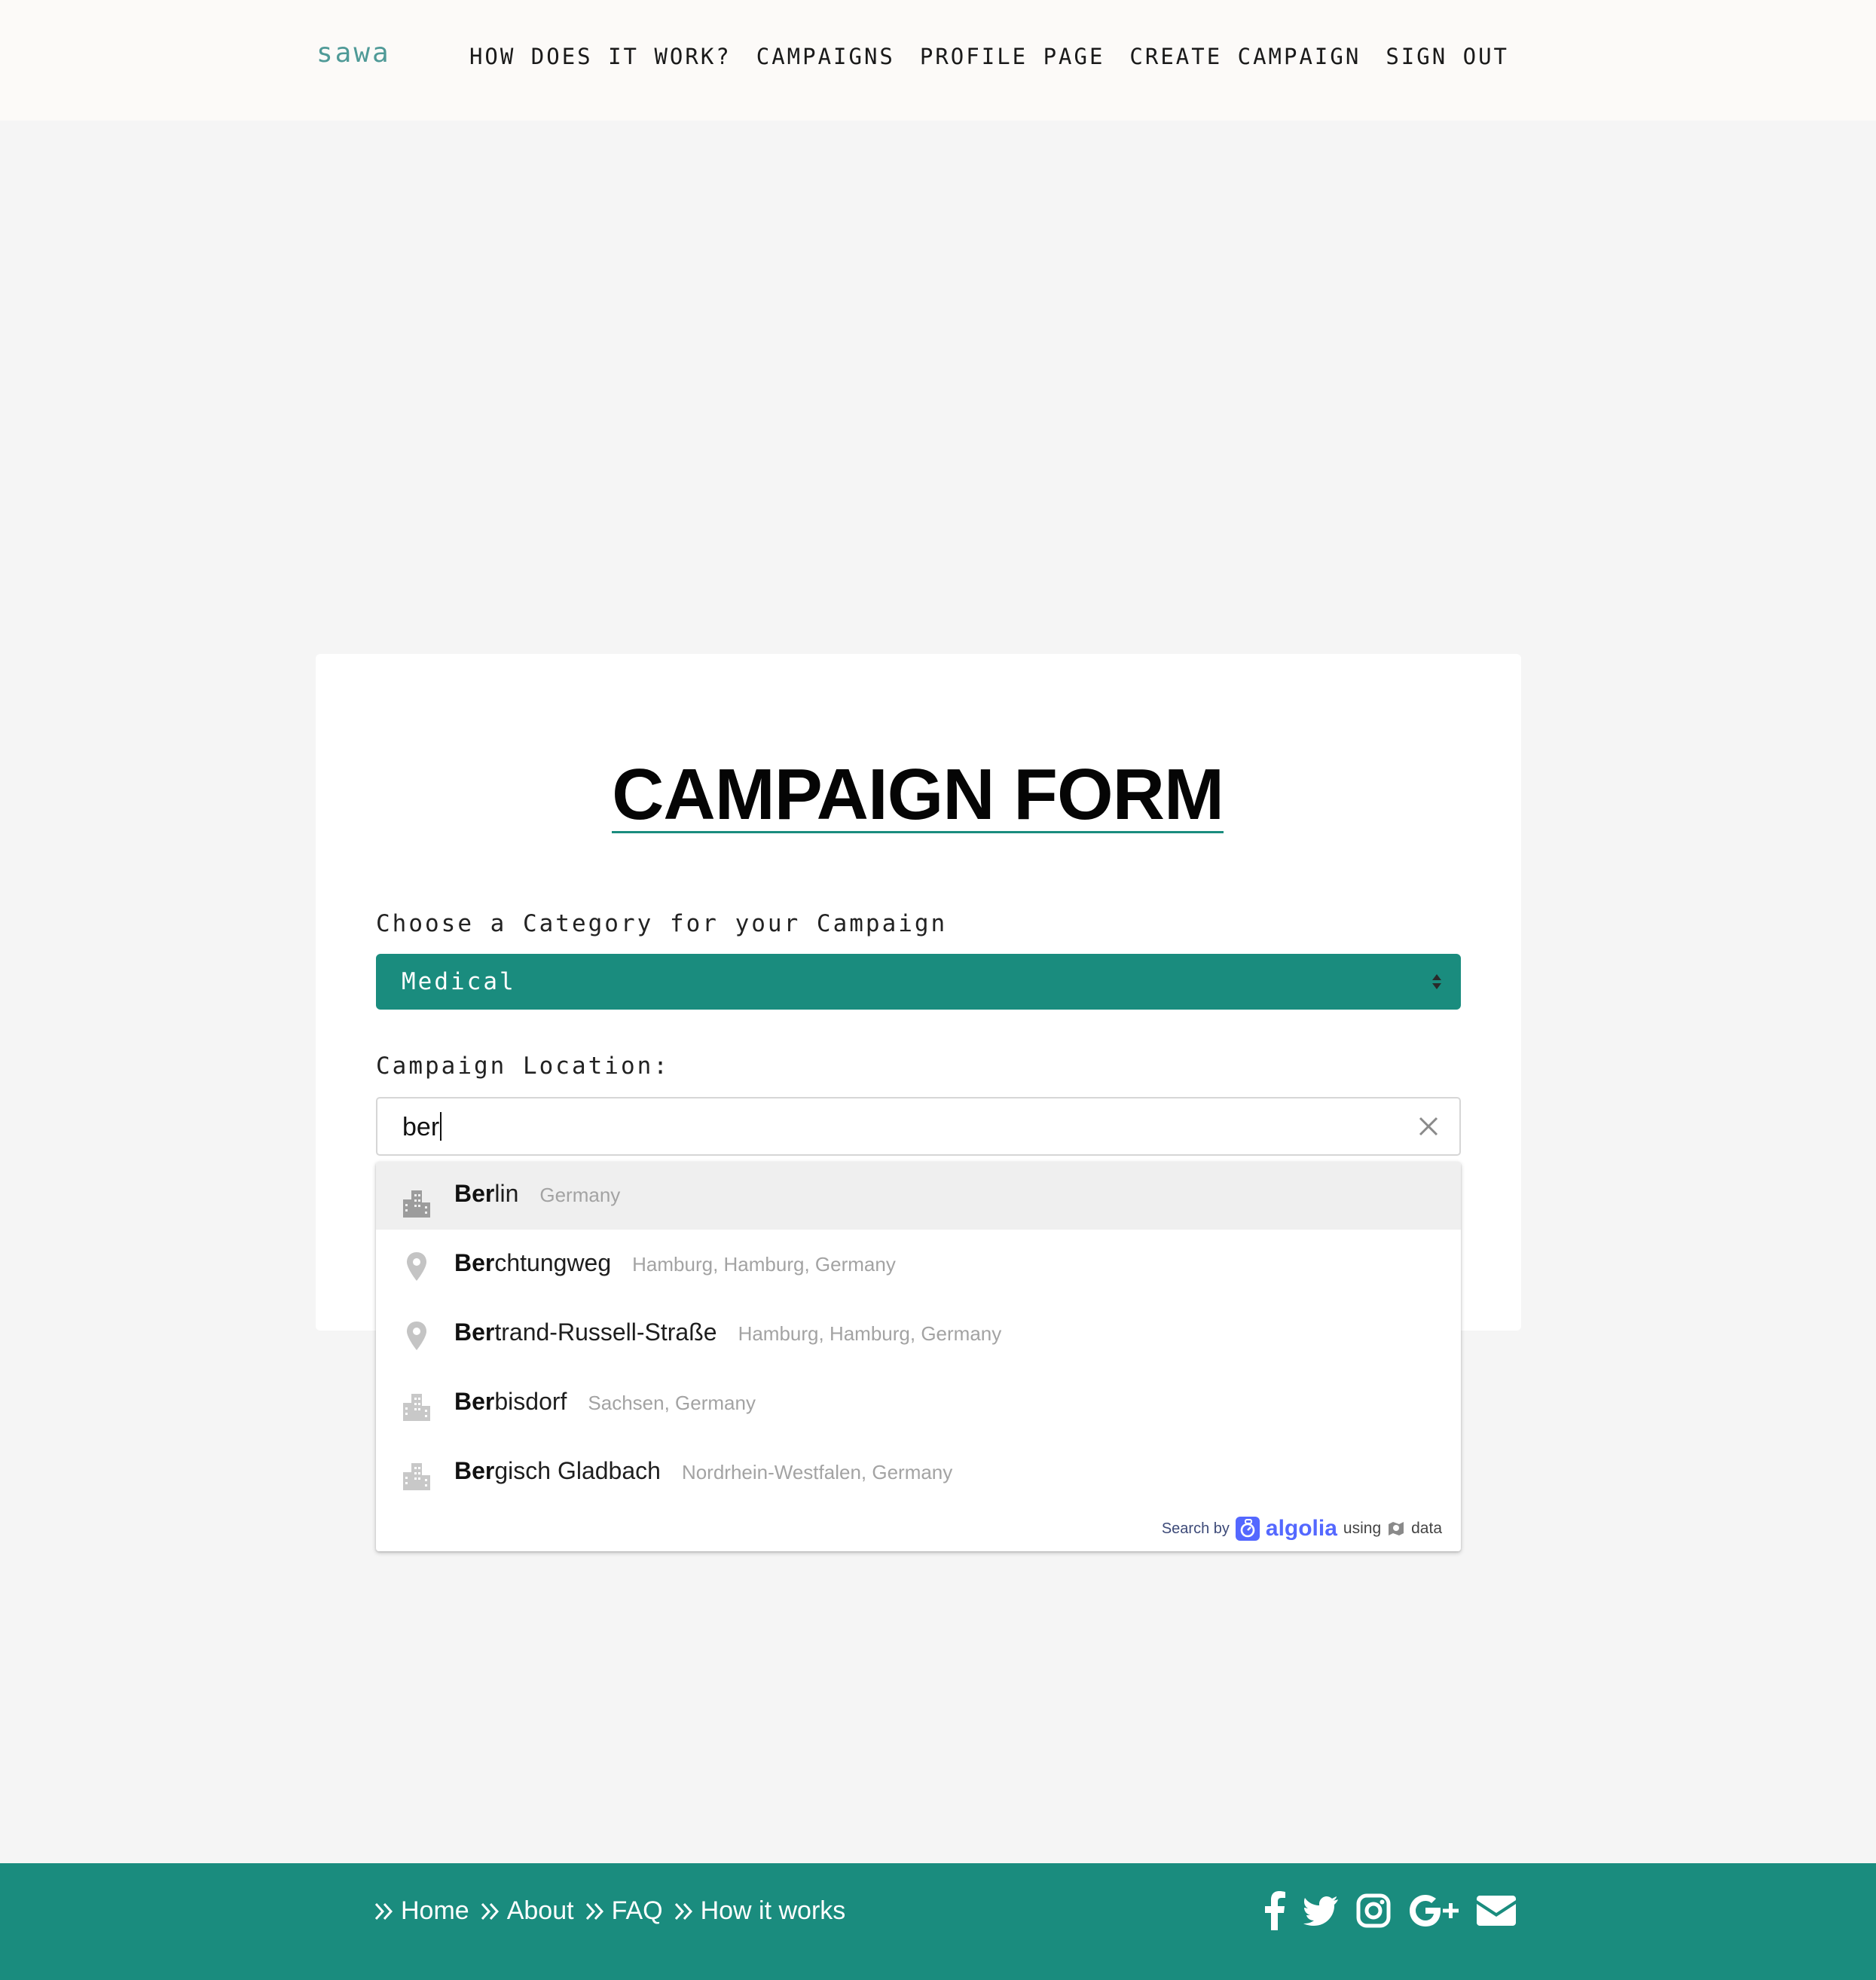 The height and width of the screenshot is (1980, 1876). I want to click on envelope-icon, so click(1496, 1911).